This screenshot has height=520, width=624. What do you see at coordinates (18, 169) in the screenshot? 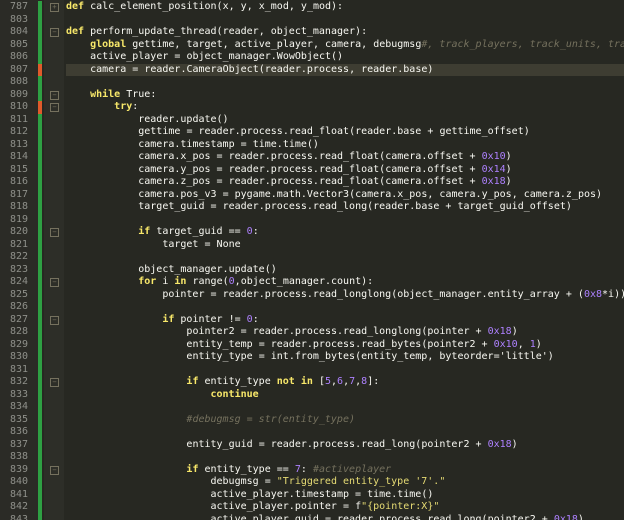
I see `line-number: 815` at bounding box center [18, 169].